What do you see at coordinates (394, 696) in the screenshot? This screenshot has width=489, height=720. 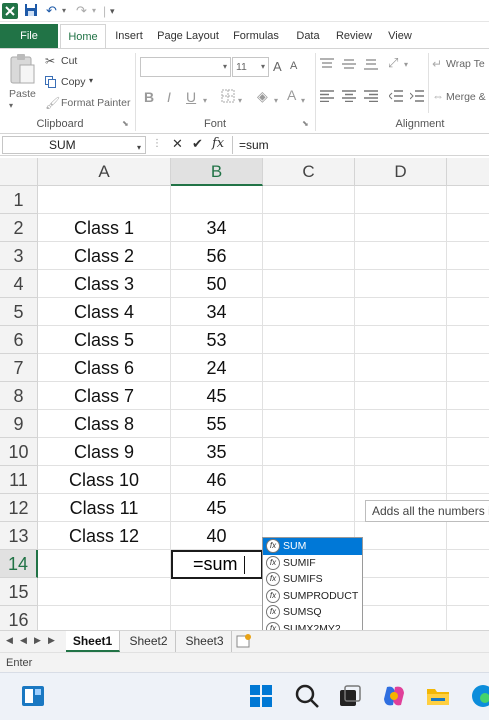 I see `copilot-icon` at bounding box center [394, 696].